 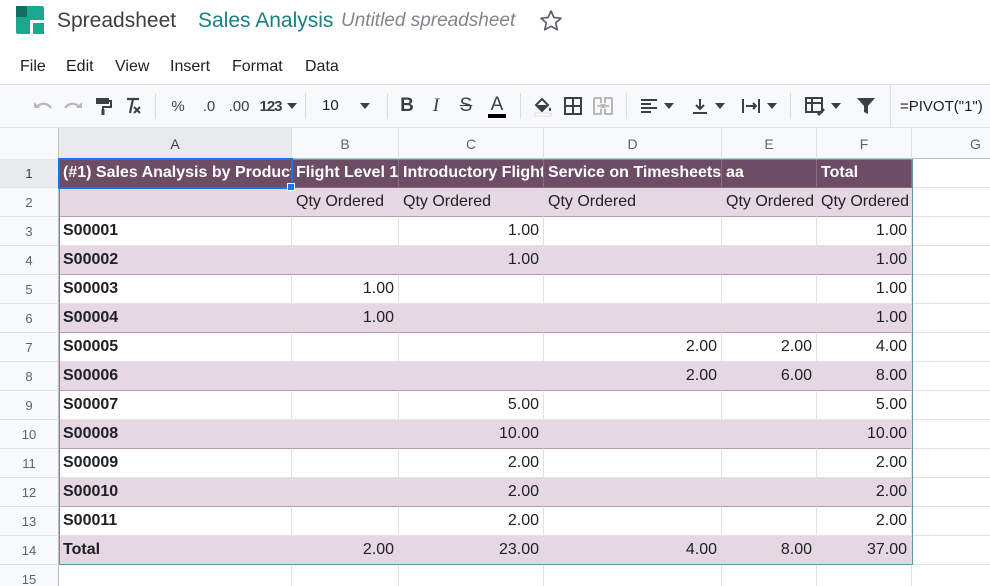 I want to click on pivot-value-cell: 8.00, so click(x=864, y=376).